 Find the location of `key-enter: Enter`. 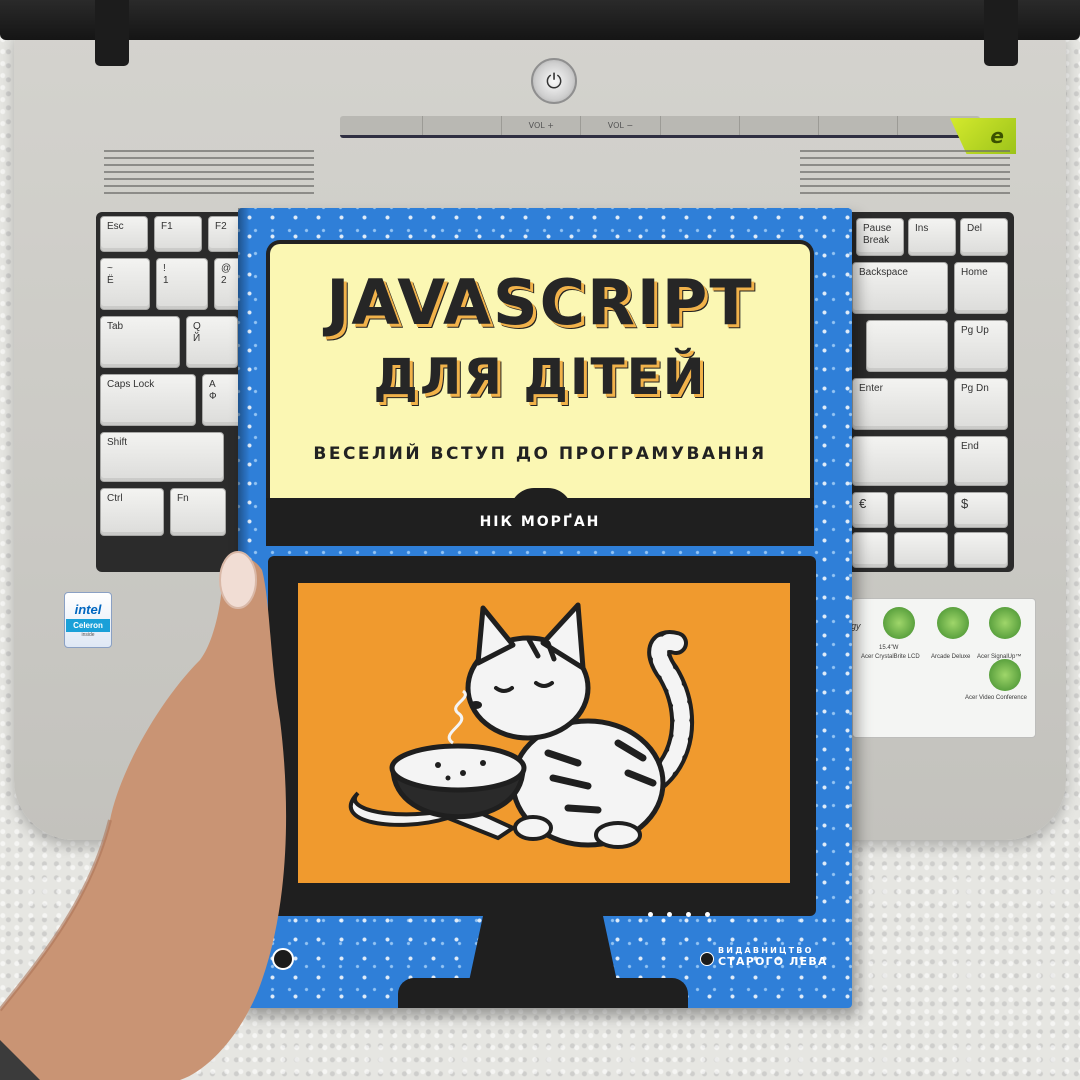

key-enter: Enter is located at coordinates (900, 404).